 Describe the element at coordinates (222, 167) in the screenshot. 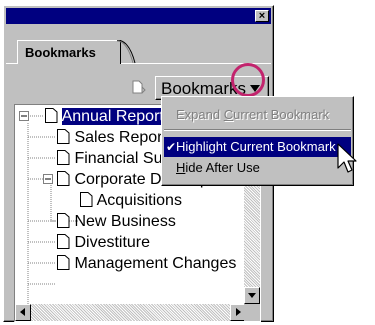

I see `menu-item-label: ide After Use` at that location.